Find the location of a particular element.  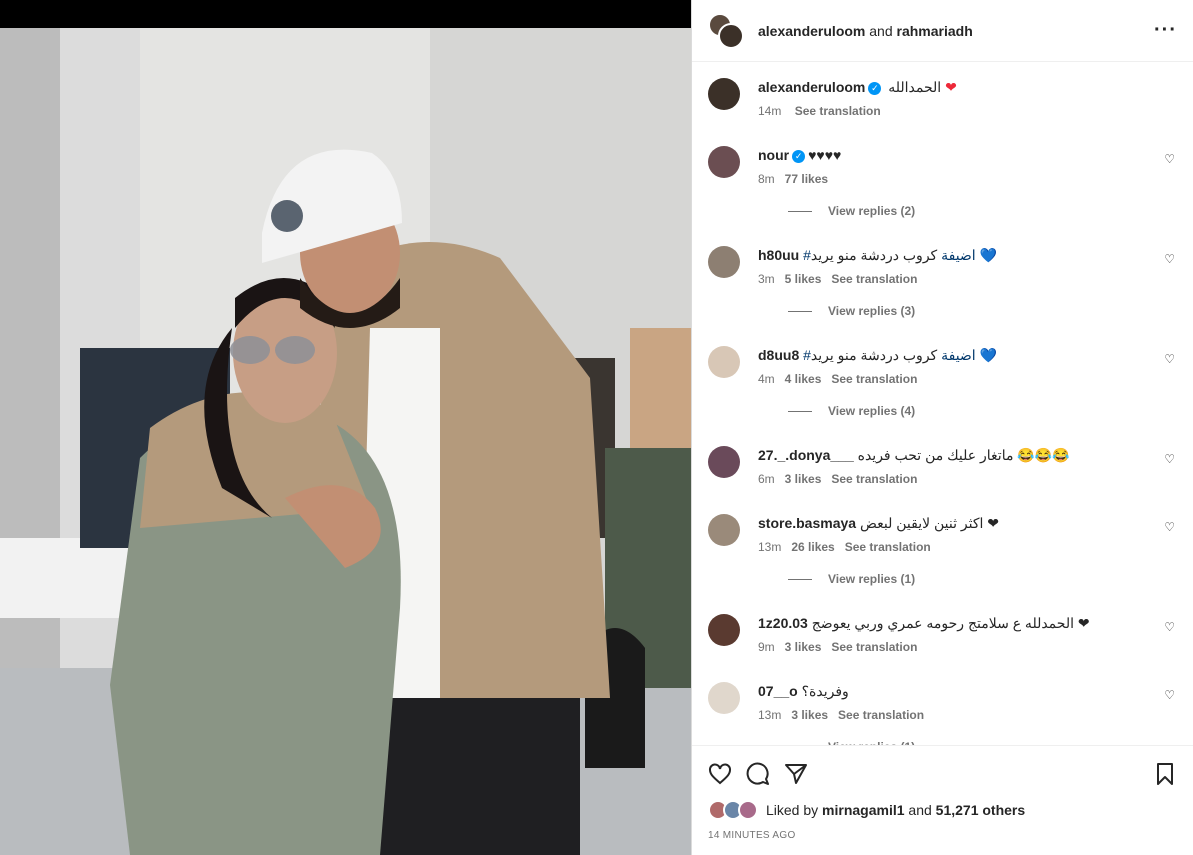

caption-user: alexanderuloom is located at coordinates (811, 87).